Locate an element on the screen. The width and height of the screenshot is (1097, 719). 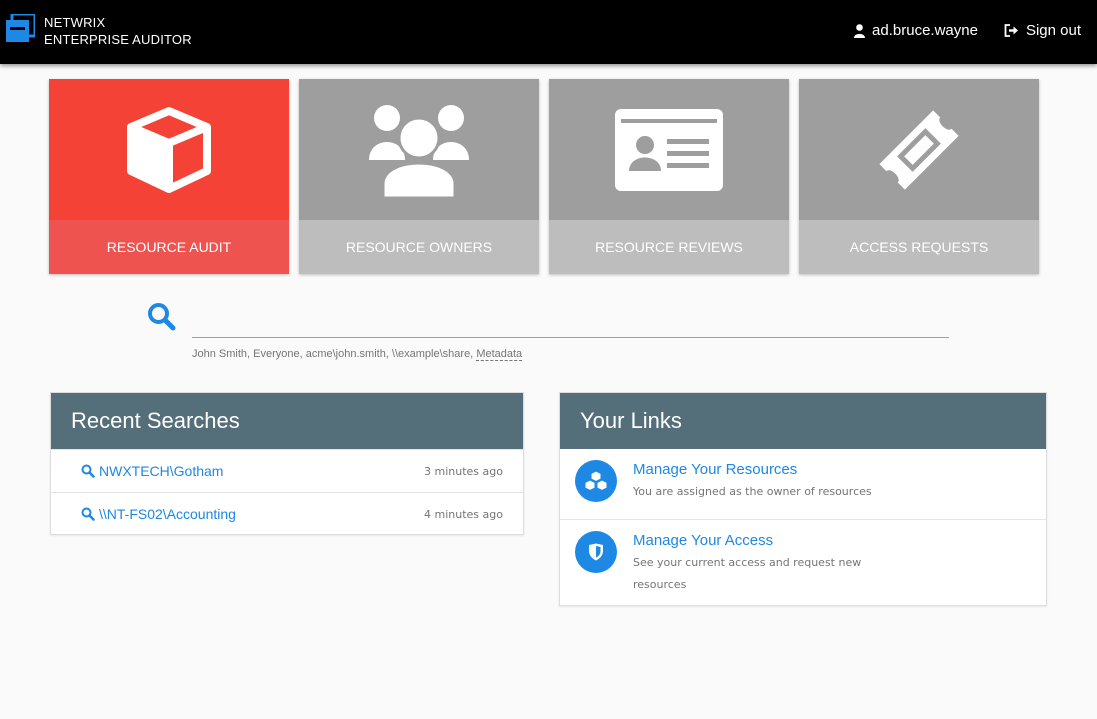
metadata-link: Metadata is located at coordinates (499, 354).